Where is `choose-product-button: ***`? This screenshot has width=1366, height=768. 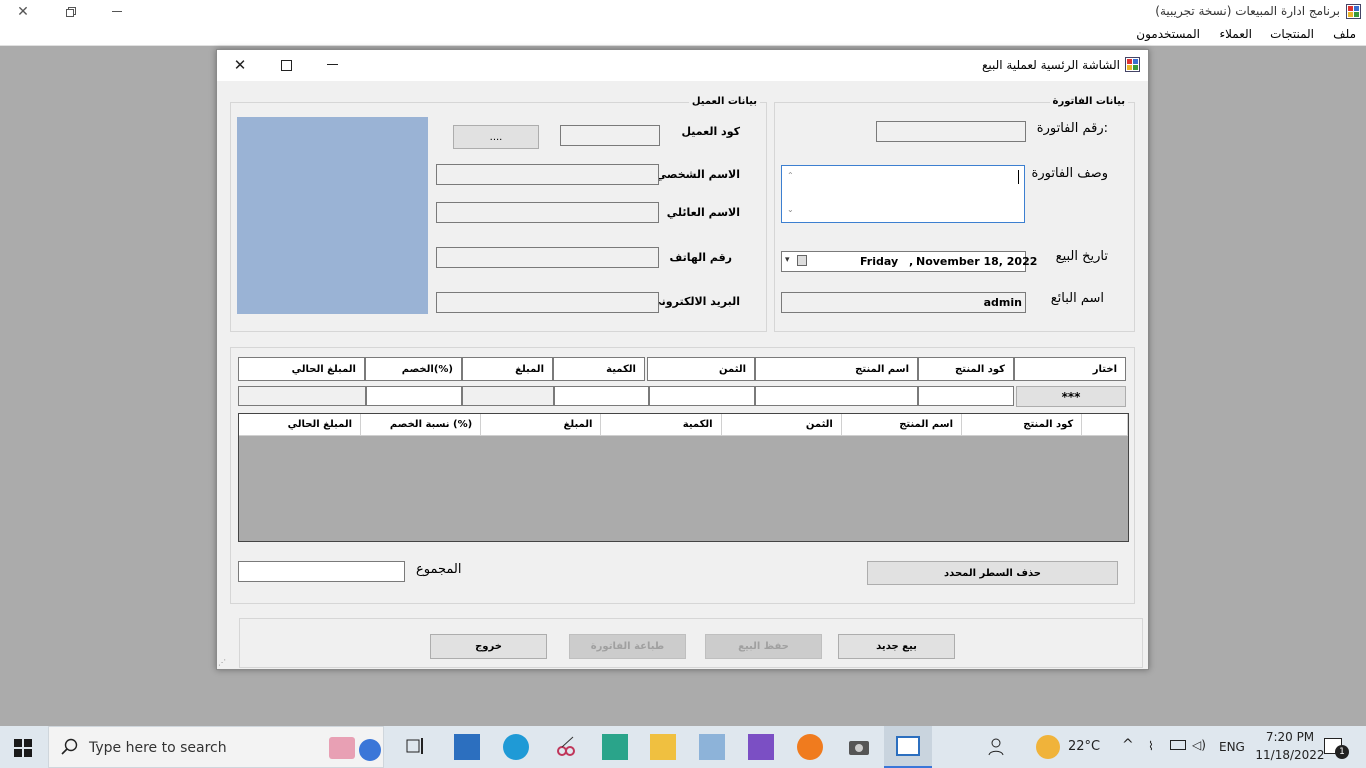
choose-product-button: *** is located at coordinates (1071, 396).